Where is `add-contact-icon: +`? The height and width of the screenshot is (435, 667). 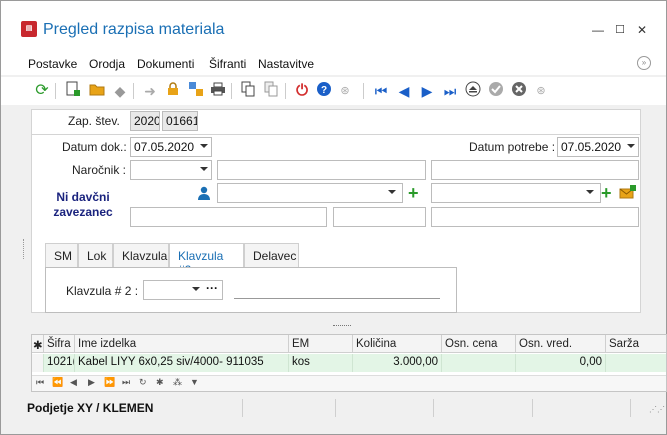 add-contact-icon: + is located at coordinates (606, 193).